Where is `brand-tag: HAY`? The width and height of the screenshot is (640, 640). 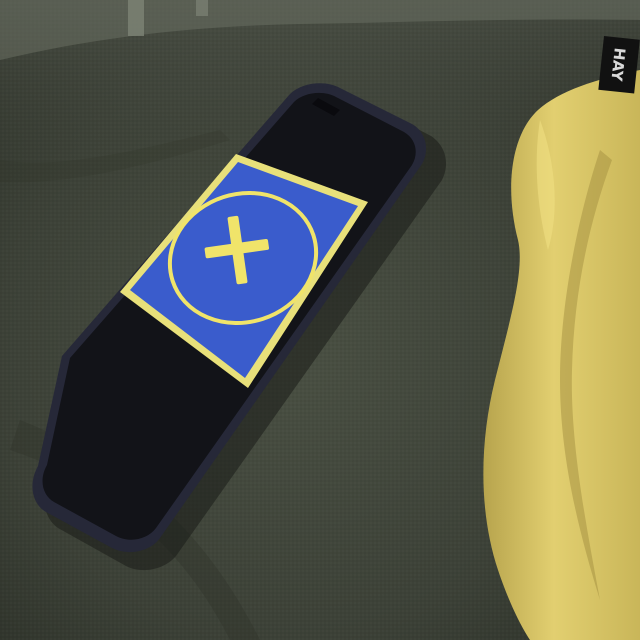 brand-tag: HAY is located at coordinates (619, 65).